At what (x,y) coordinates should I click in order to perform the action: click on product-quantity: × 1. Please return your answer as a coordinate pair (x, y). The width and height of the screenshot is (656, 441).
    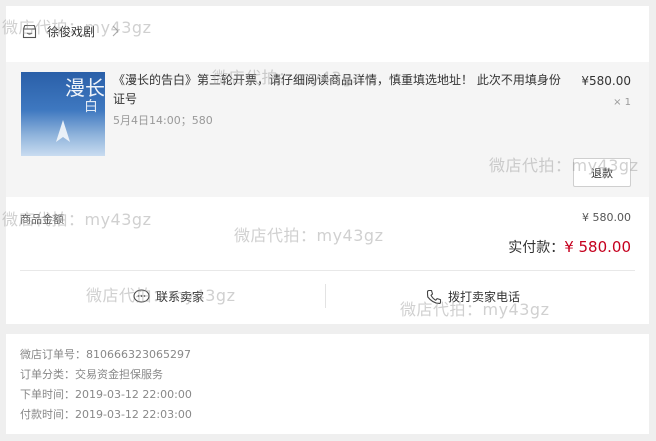
    Looking at the image, I should click on (622, 102).